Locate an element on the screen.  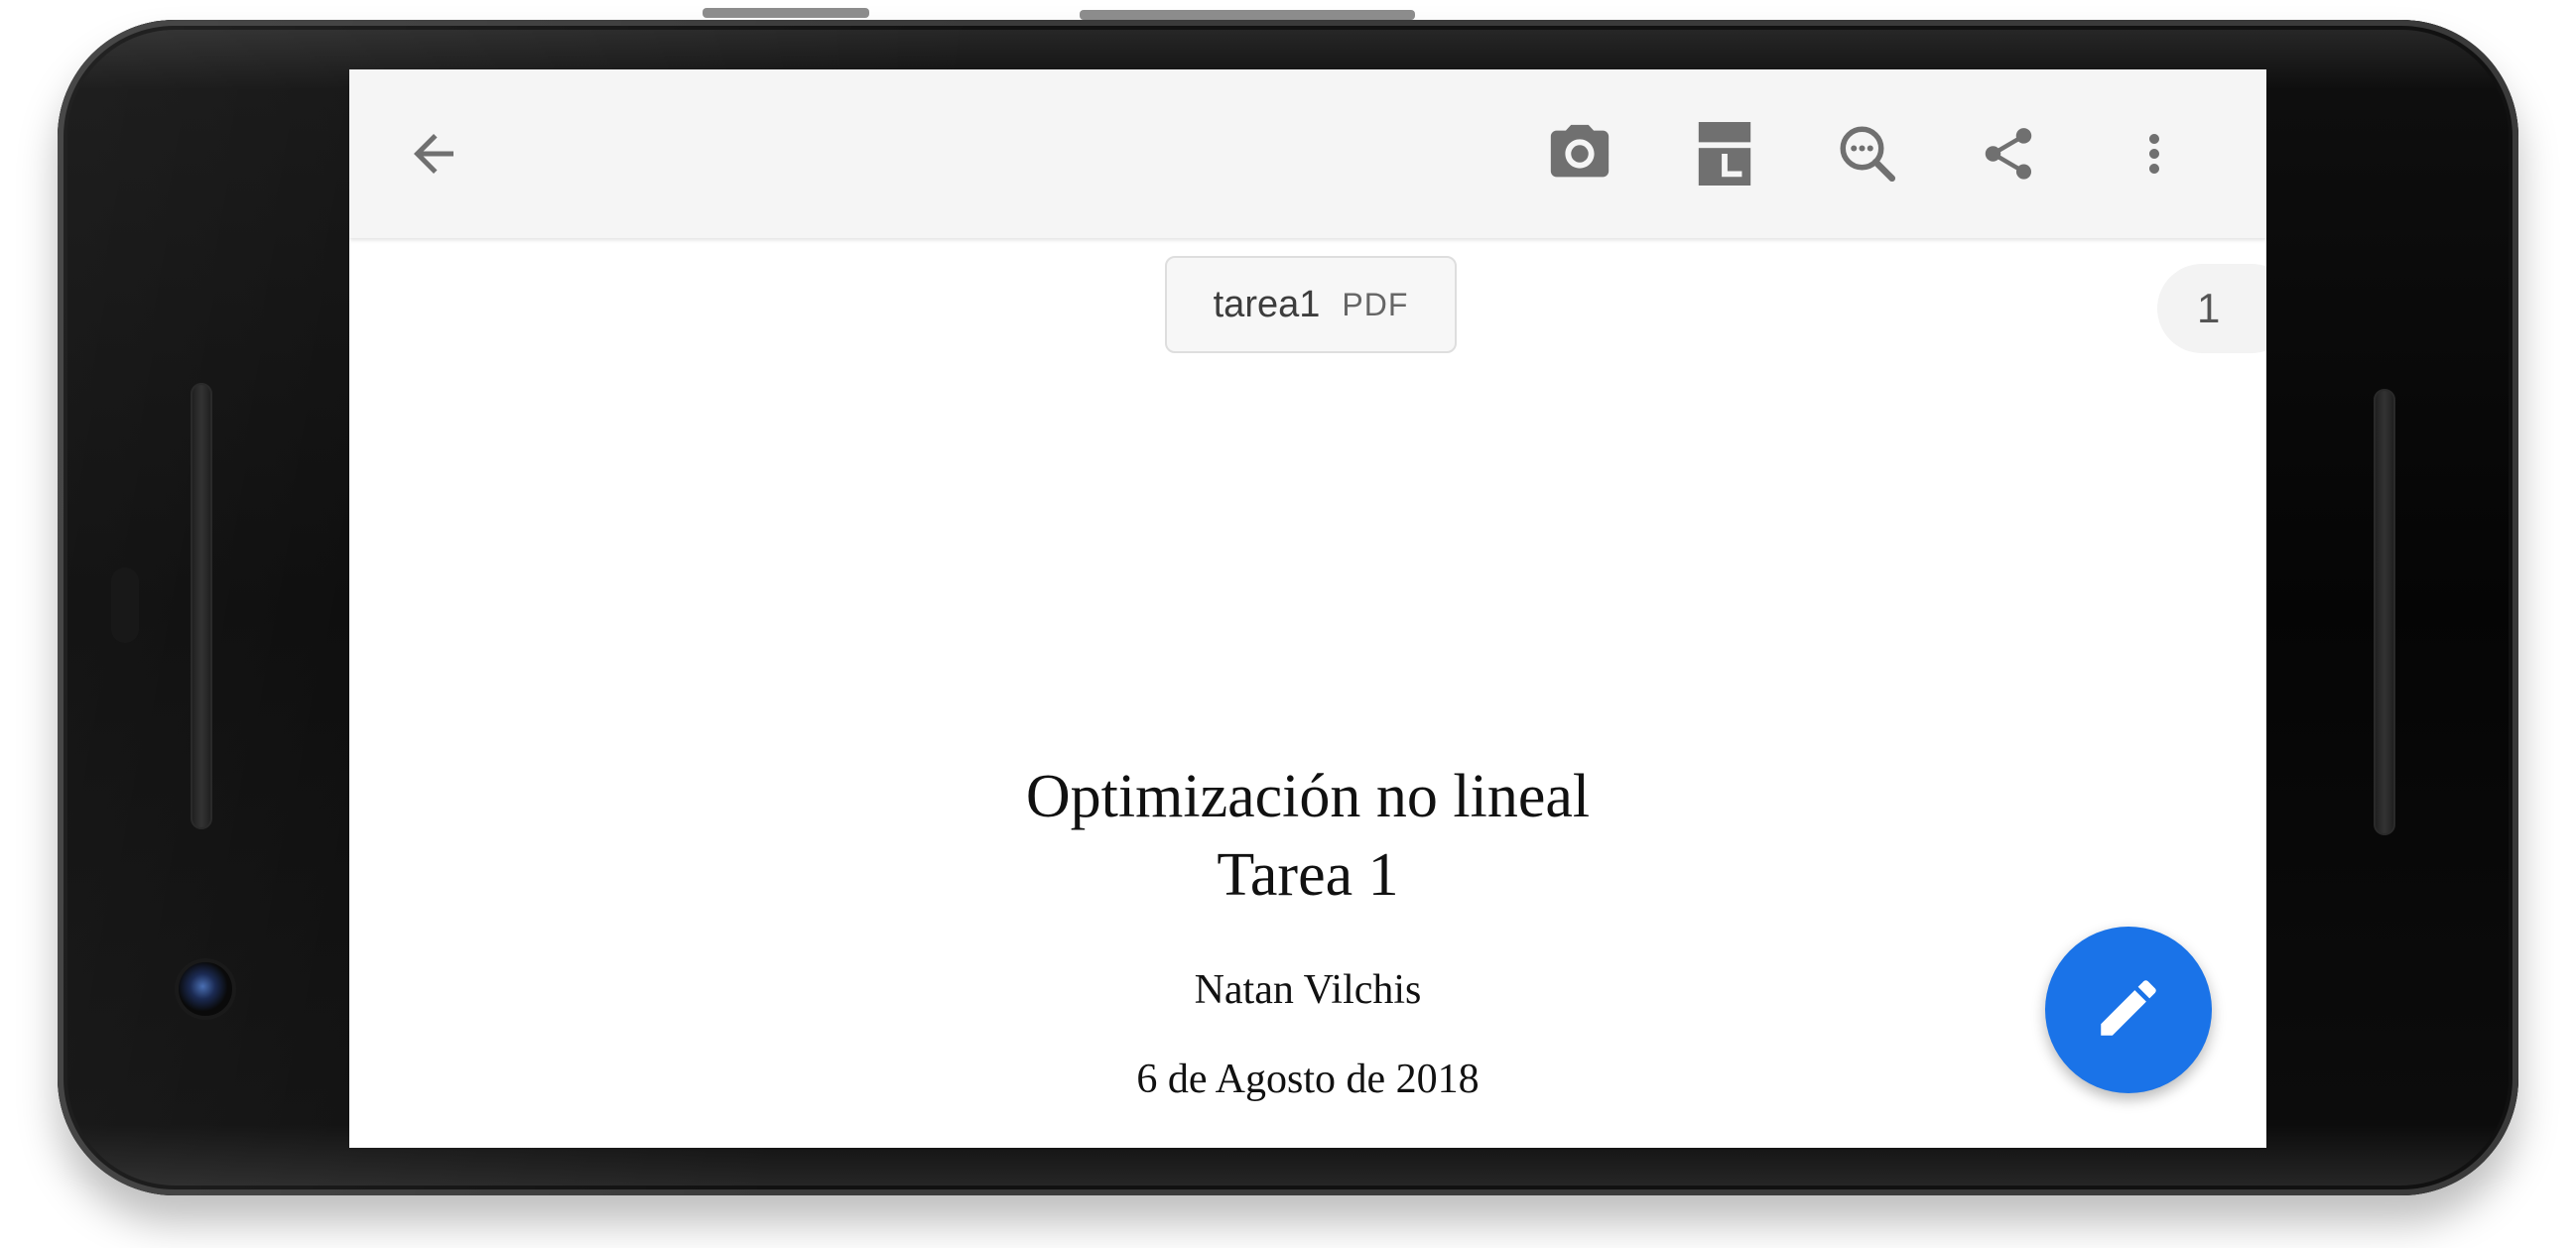
share-icon is located at coordinates (2009, 154).